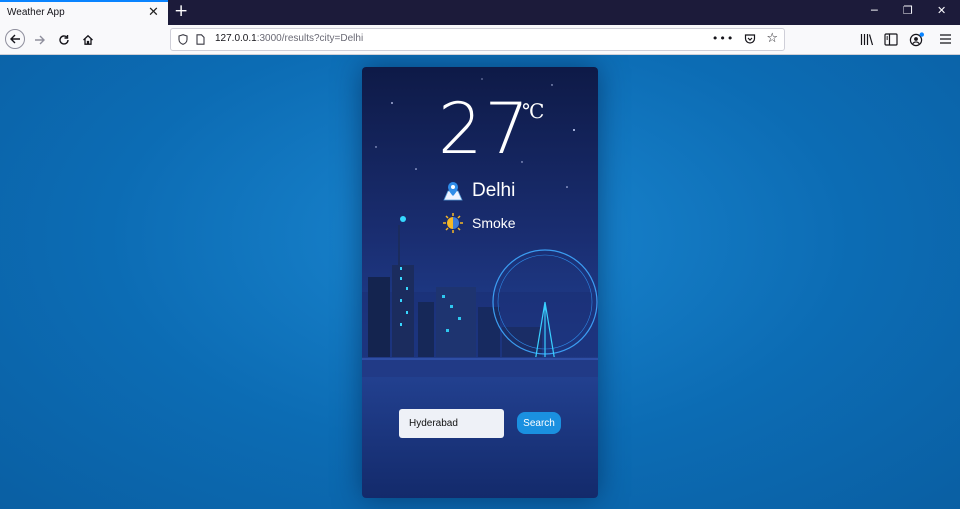 The image size is (960, 509). I want to click on page-actions-icon: •••, so click(723, 38).